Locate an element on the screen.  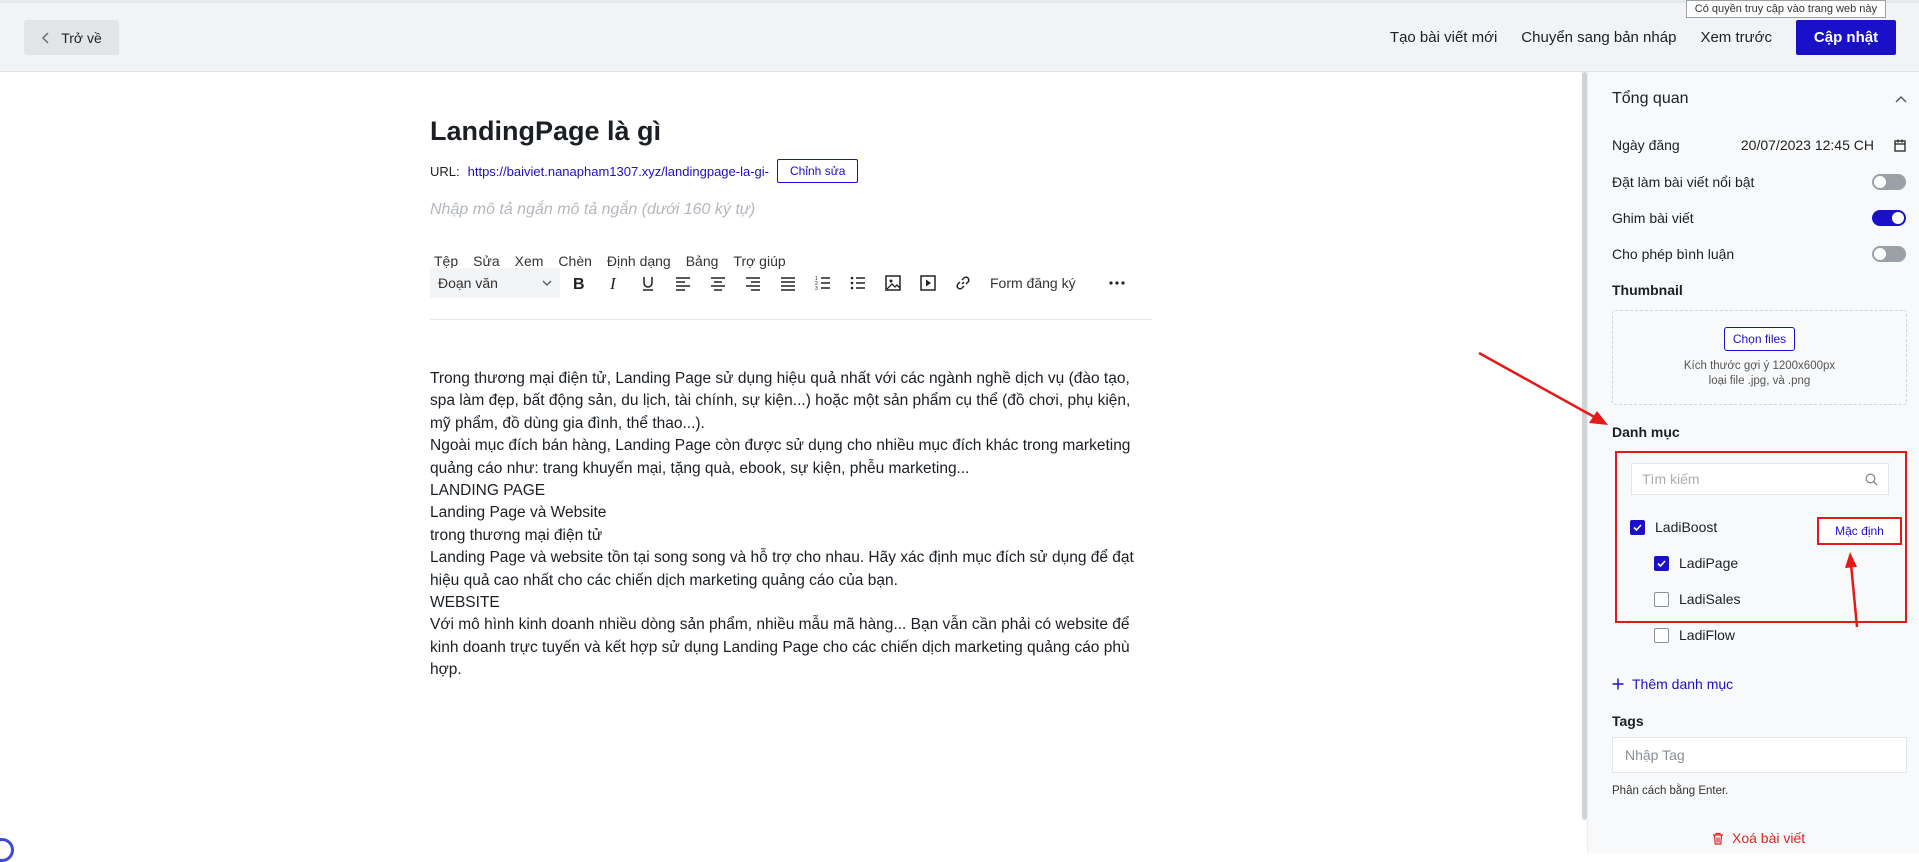
bullet-list-button is located at coordinates (857, 283).